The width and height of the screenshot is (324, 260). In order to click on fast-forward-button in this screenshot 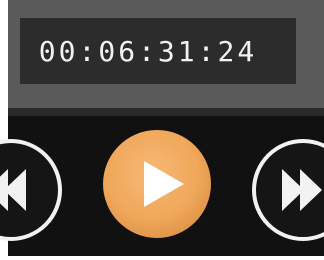, I will do `click(287, 190)`.